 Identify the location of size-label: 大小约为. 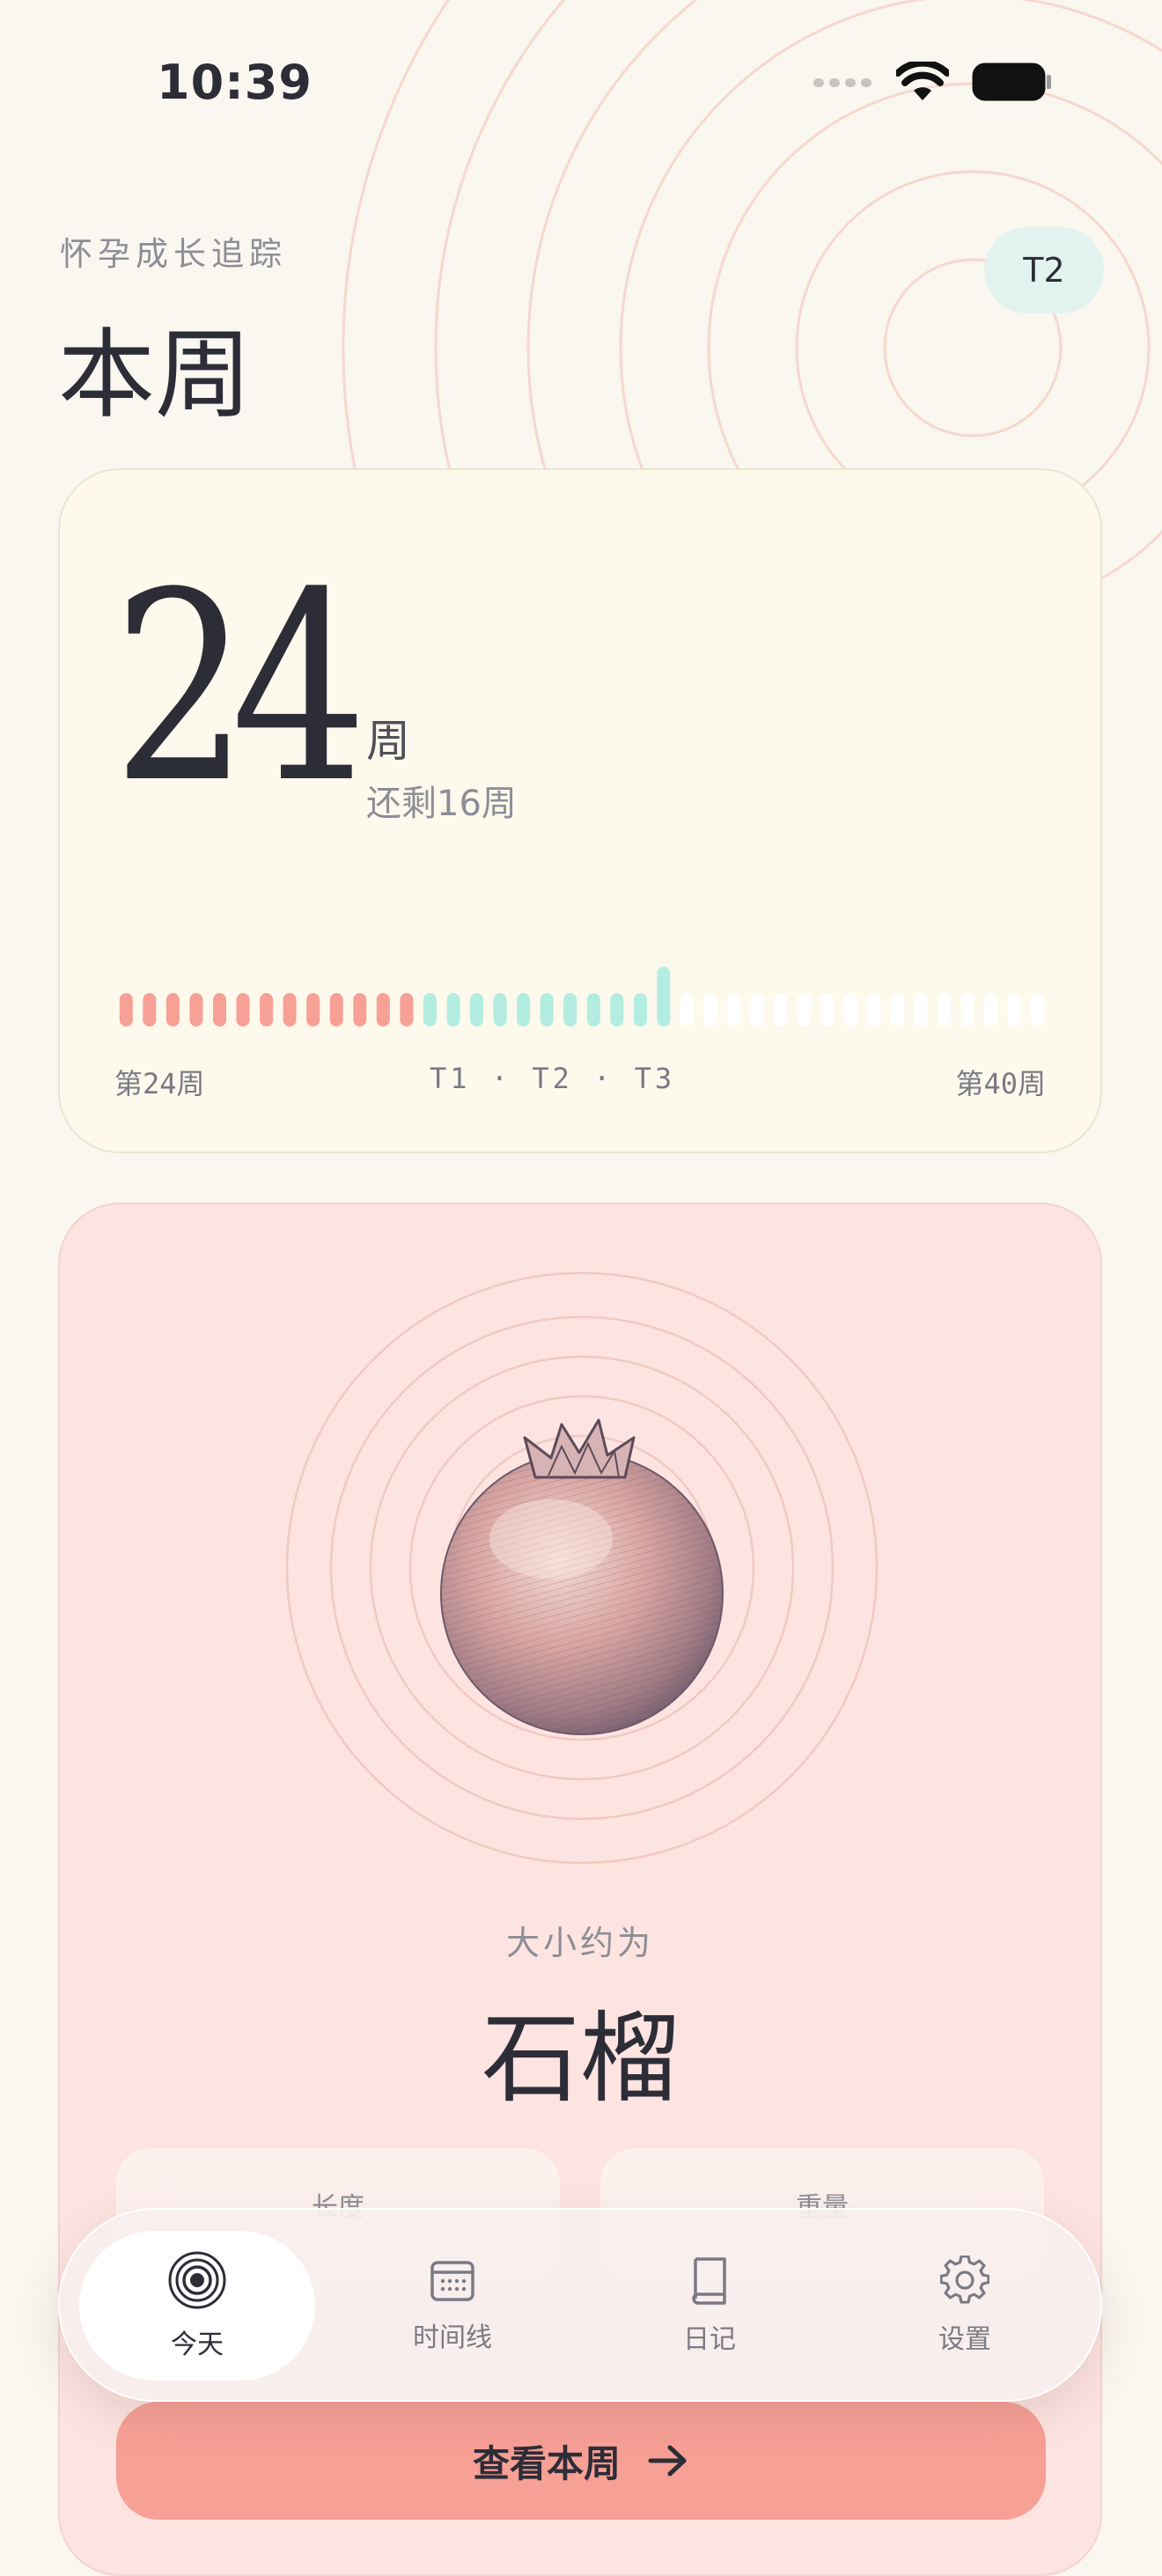
(579, 1943).